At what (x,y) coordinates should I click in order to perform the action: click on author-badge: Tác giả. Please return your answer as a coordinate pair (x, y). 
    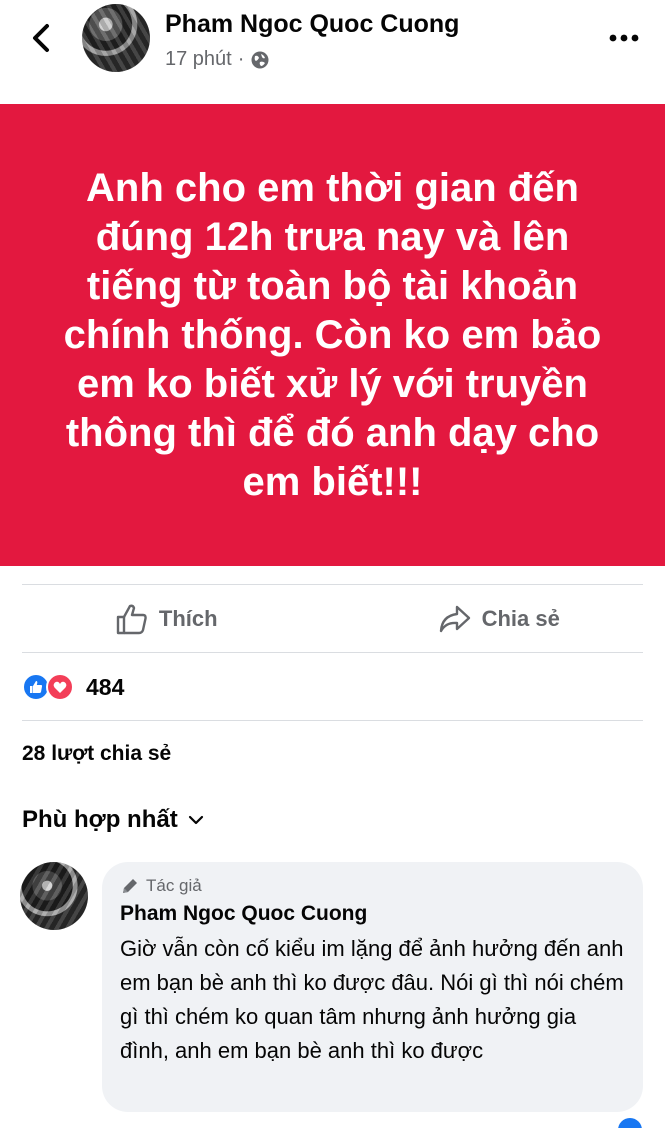
    Looking at the image, I should click on (372, 886).